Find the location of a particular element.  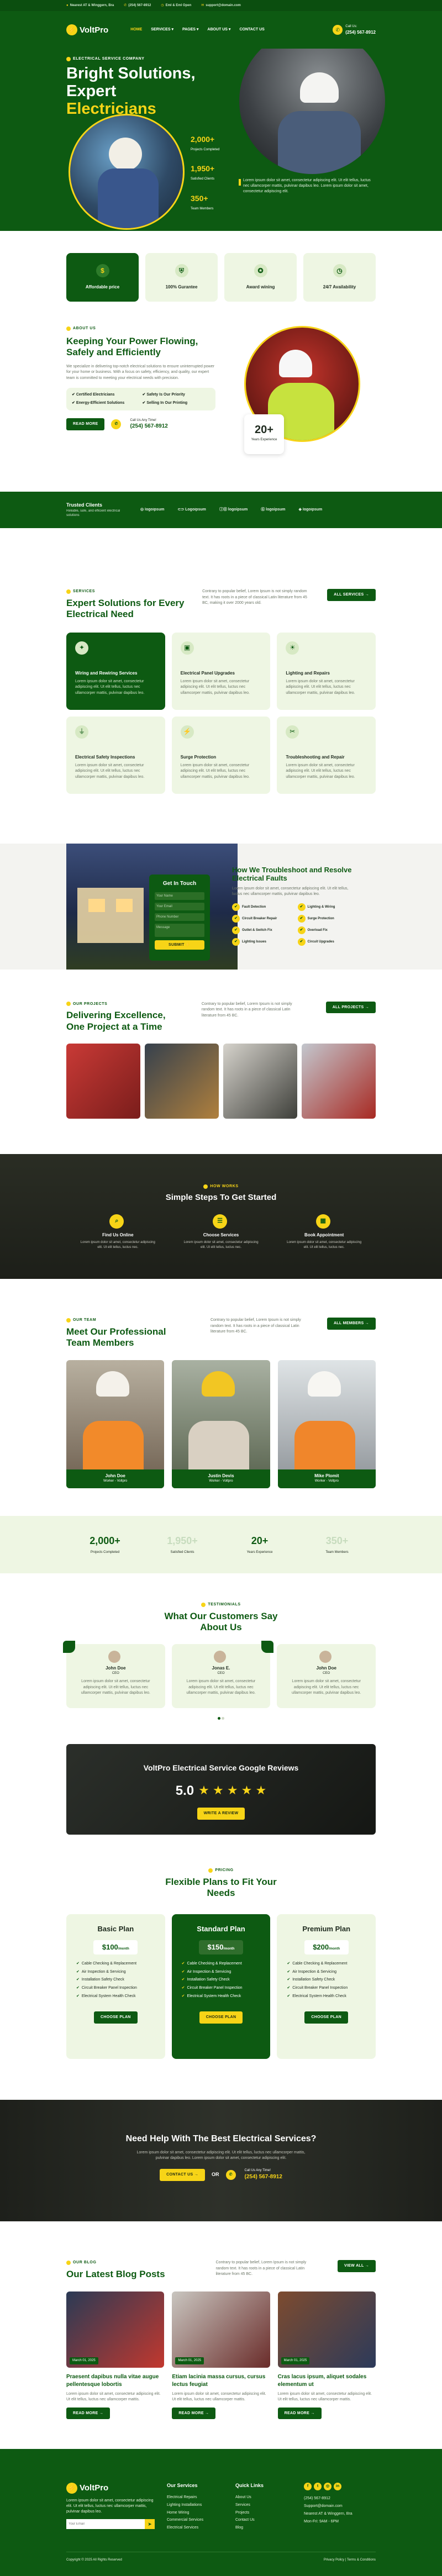

team-card: Mike Plomit Worker - Voltpro is located at coordinates (326, 1424).